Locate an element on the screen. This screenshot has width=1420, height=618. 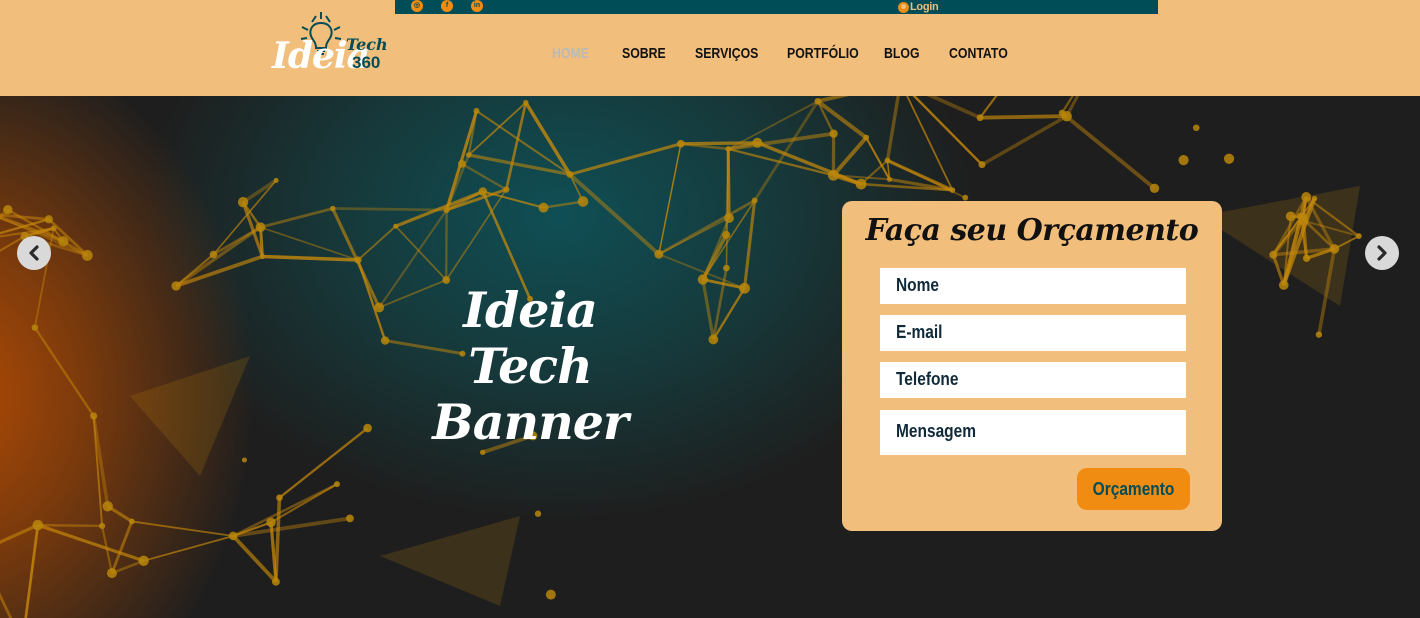
nav-item-servicos: SERVIÇOS is located at coordinates (726, 53).